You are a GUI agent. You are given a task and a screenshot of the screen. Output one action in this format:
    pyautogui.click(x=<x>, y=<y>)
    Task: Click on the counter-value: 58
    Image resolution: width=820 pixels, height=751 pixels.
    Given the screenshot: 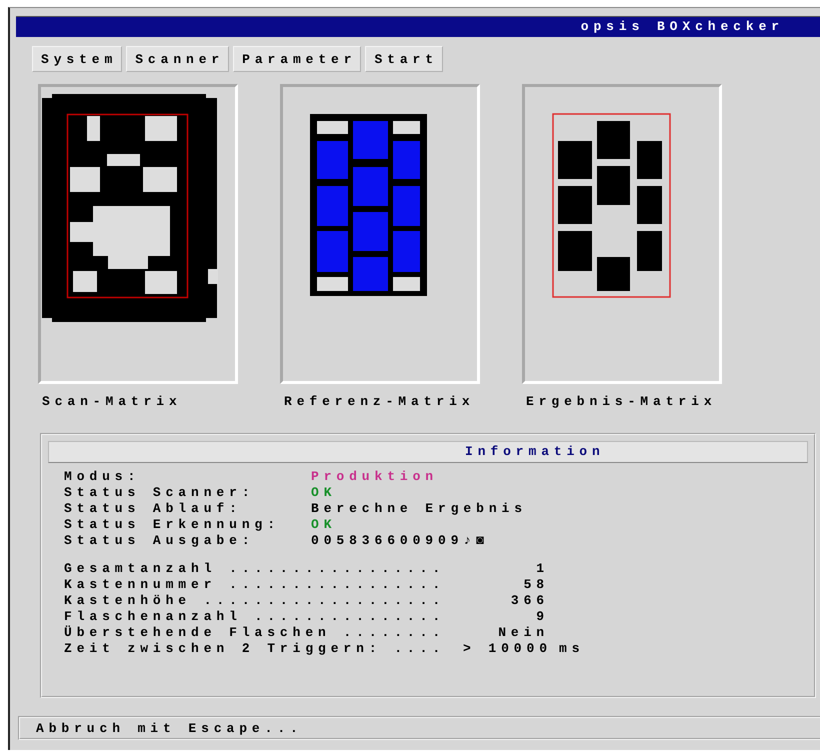 What is the action you would take?
    pyautogui.click(x=535, y=585)
    